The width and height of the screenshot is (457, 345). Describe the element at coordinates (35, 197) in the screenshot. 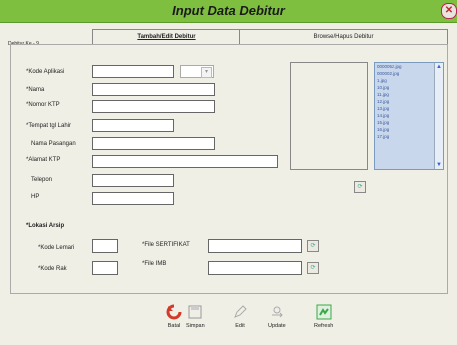

I see `hp-label: HP` at that location.